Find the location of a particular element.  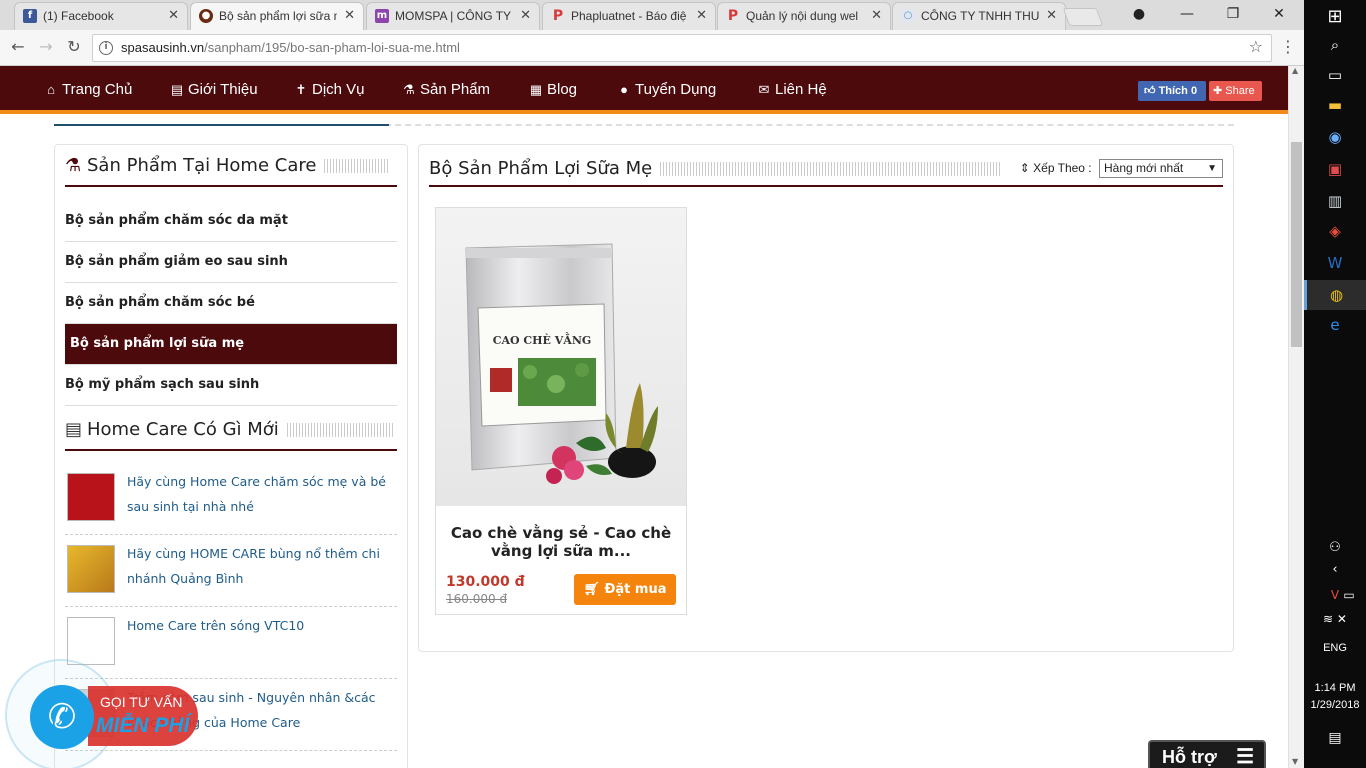

nav-products: ⚗ Sản Phẩm is located at coordinates (446, 90).